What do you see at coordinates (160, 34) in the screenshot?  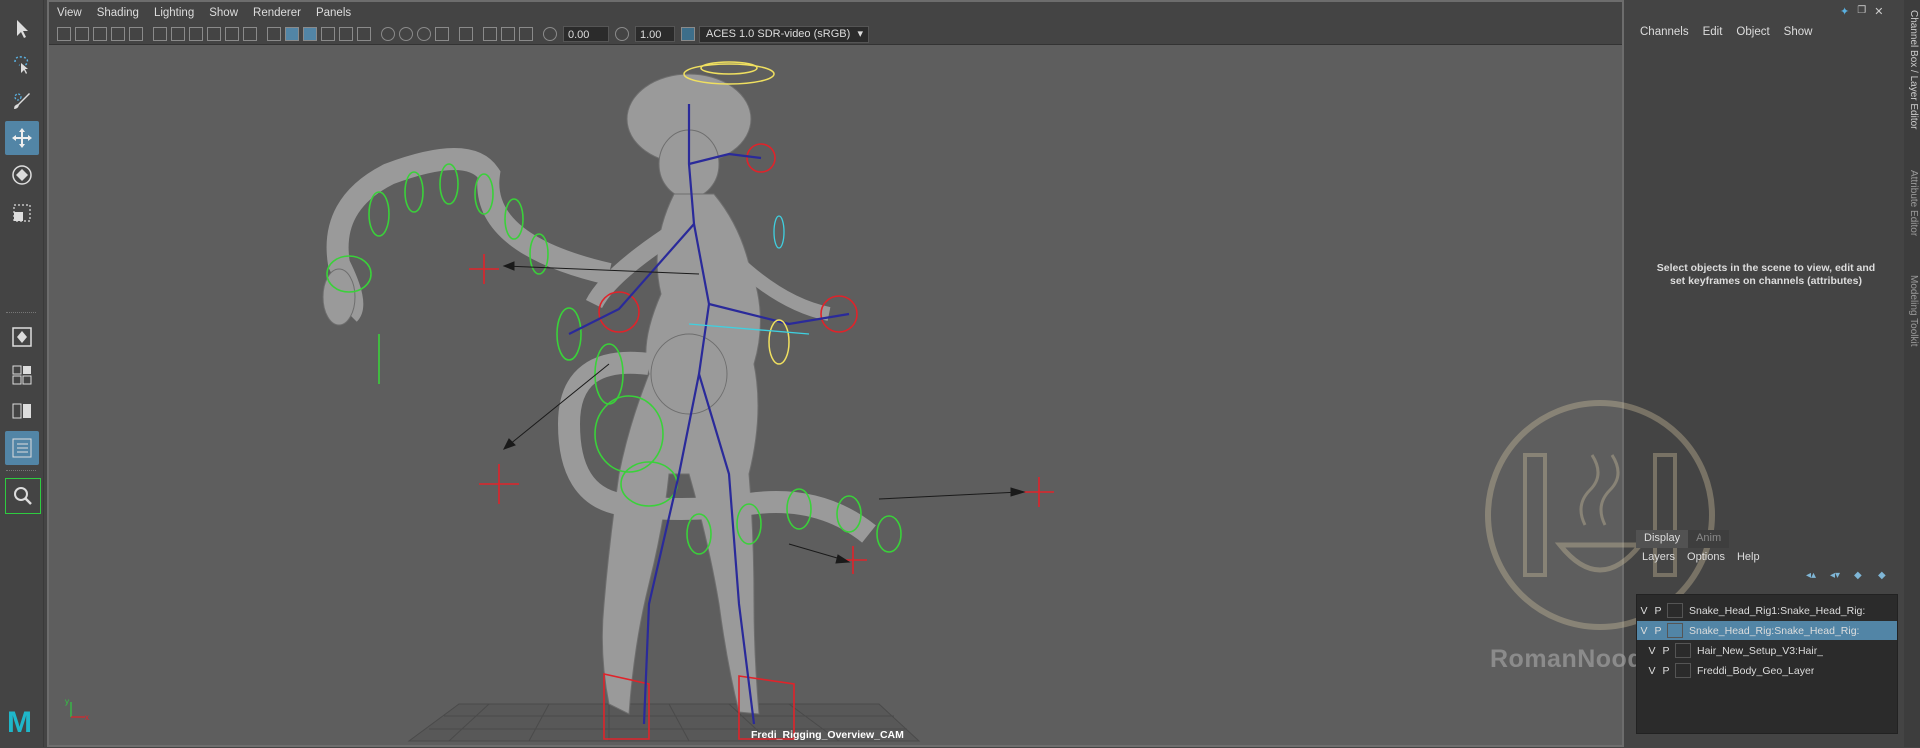 I see `film-gate-icon` at bounding box center [160, 34].